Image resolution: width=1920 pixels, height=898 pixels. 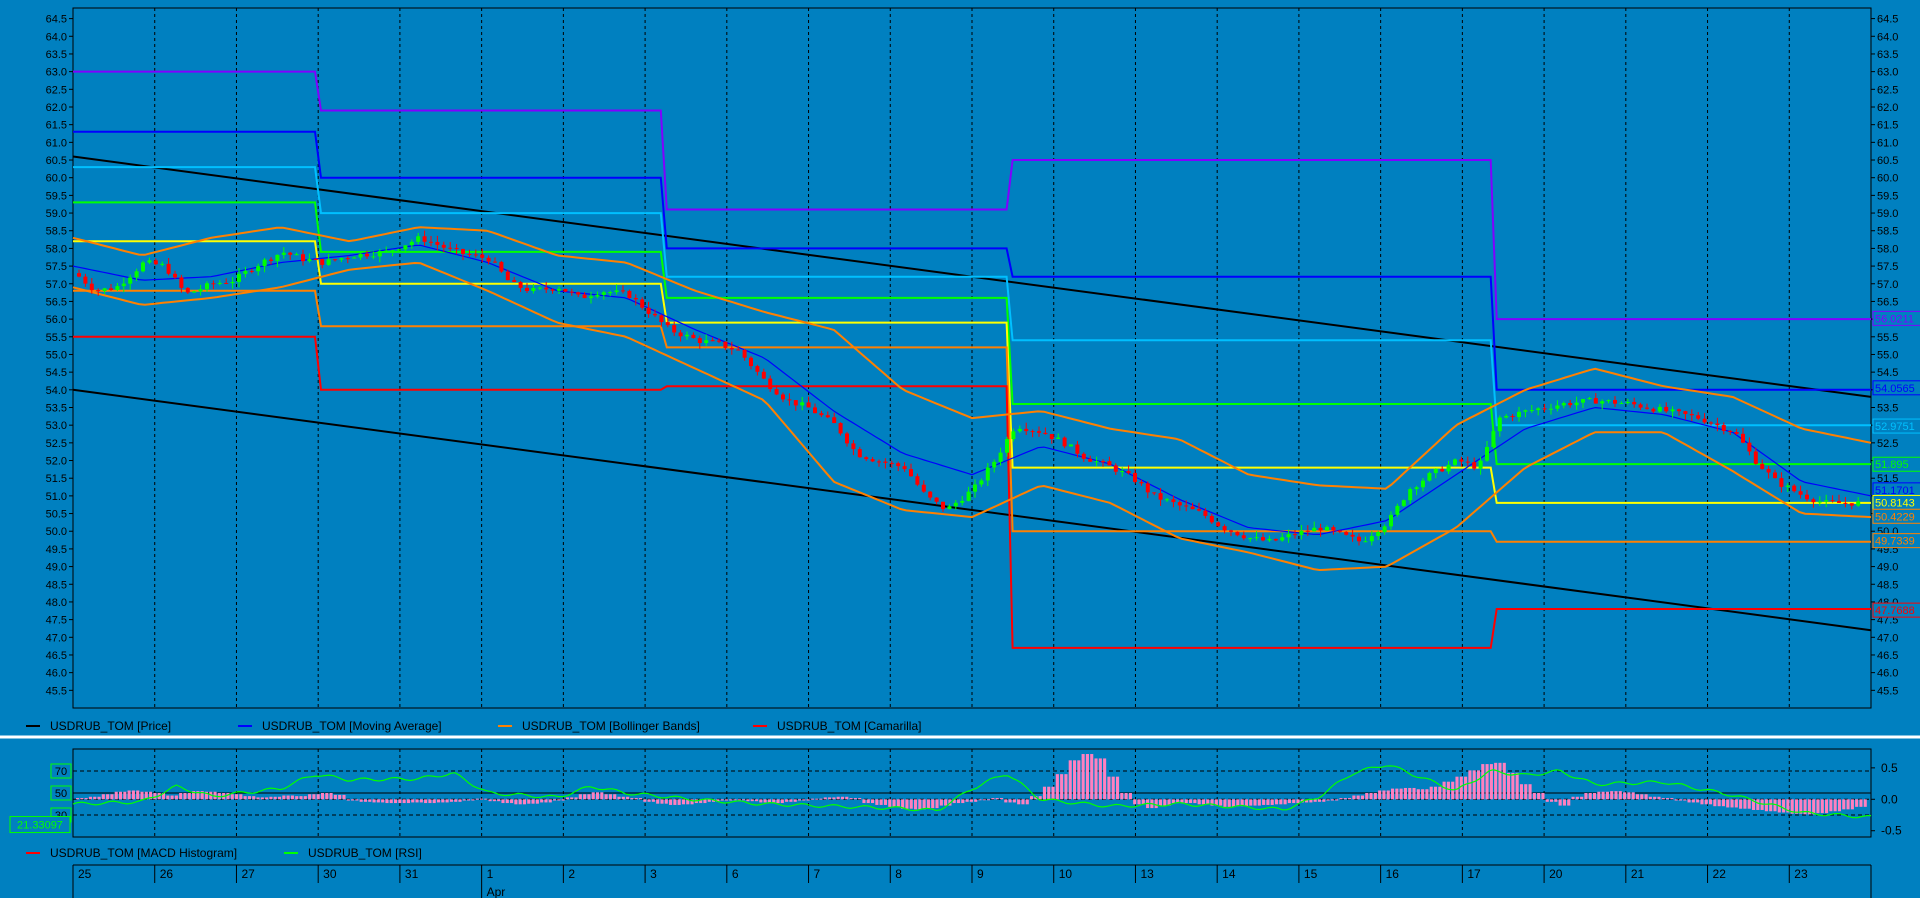 What do you see at coordinates (56, 232) in the screenshot?
I see `price-tick-label-left: 58.5` at bounding box center [56, 232].